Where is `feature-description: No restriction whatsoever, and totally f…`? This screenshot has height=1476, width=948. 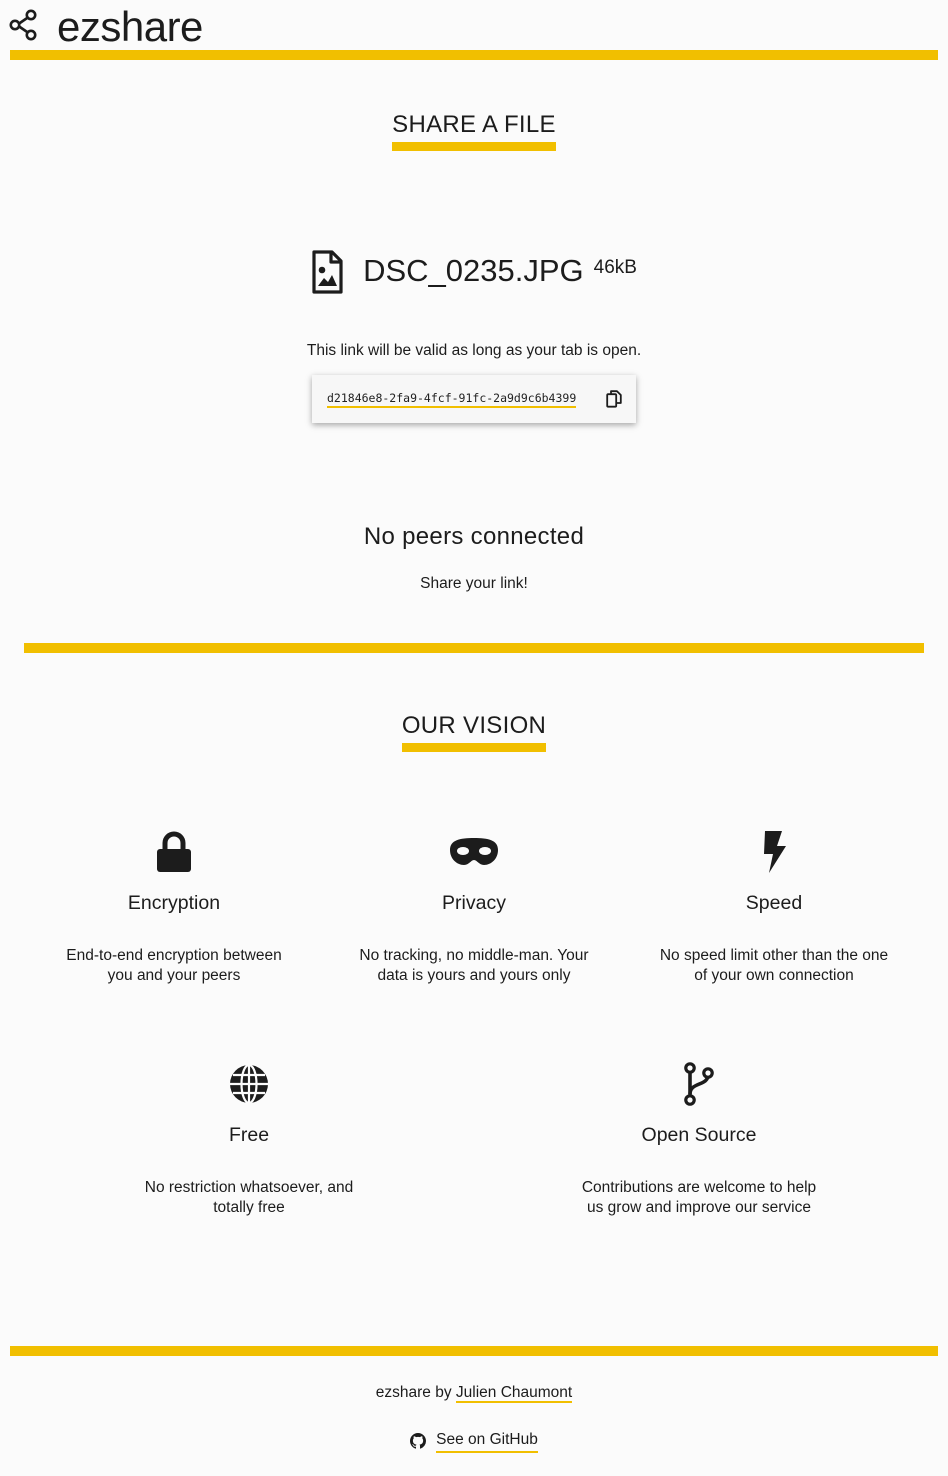 feature-description: No restriction whatsoever, and totally f… is located at coordinates (249, 1198).